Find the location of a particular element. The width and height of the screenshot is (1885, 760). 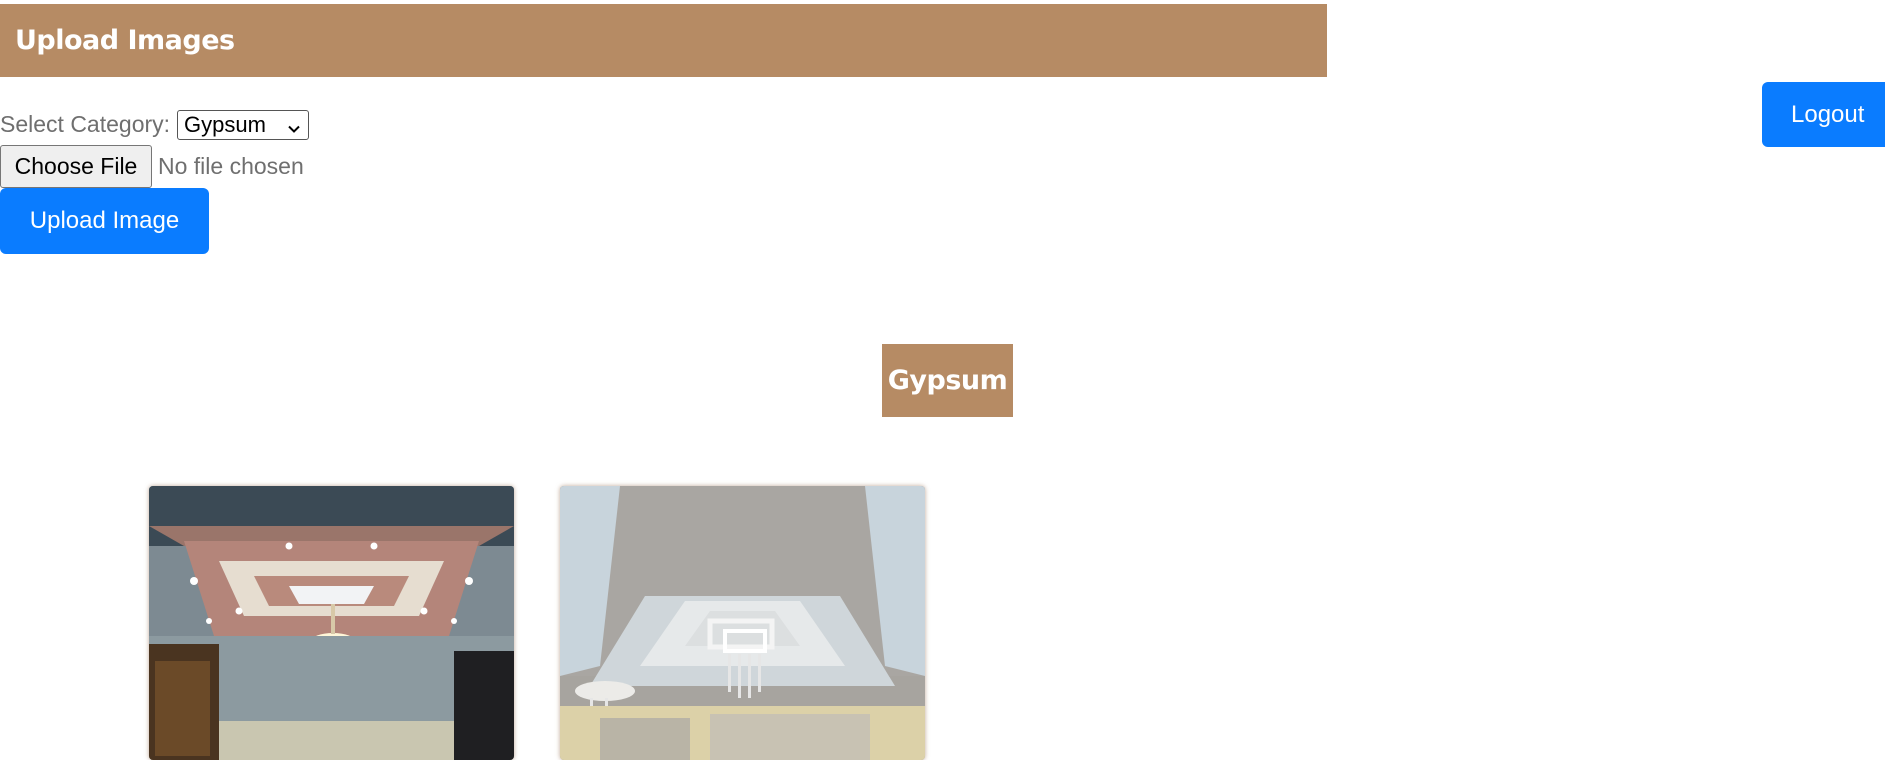

choose-file-button: Choose File is located at coordinates (76, 166).